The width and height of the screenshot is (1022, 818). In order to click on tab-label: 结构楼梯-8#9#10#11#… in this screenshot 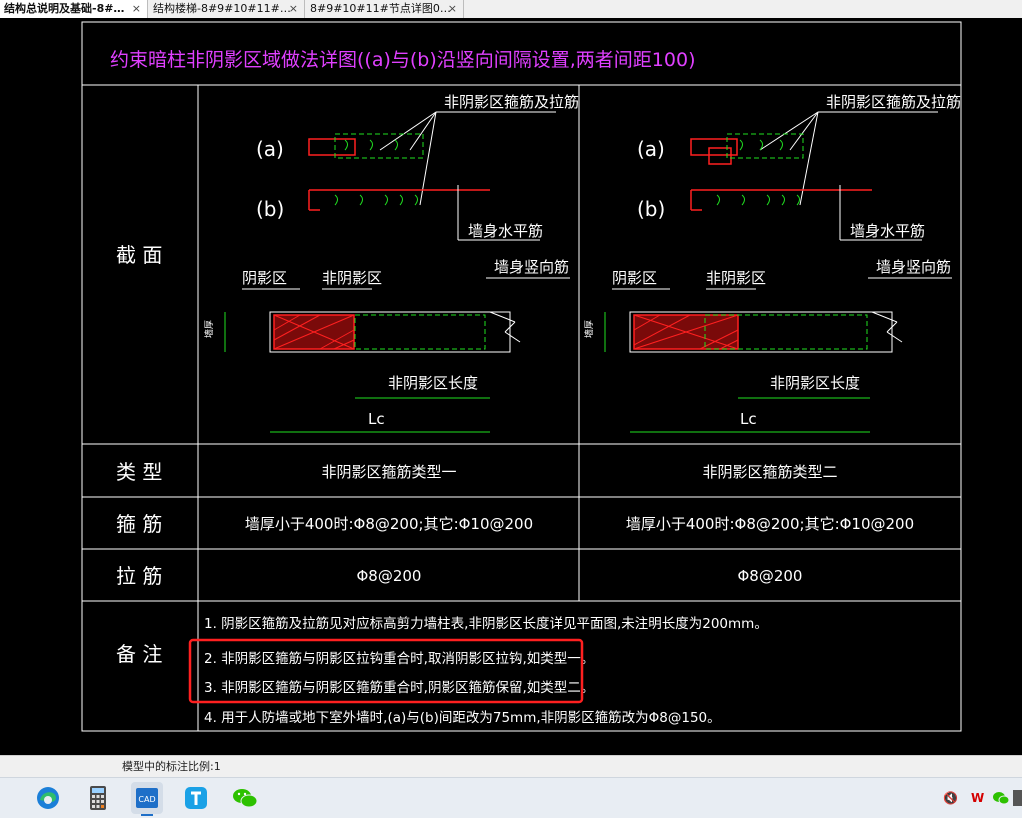, I will do `click(222, 8)`.